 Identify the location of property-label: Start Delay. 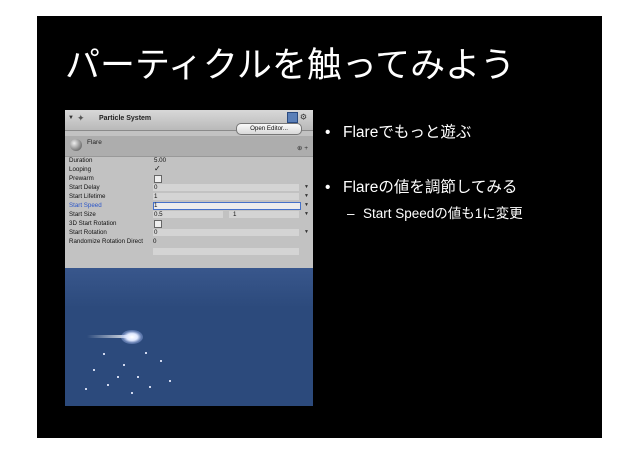
(84, 187).